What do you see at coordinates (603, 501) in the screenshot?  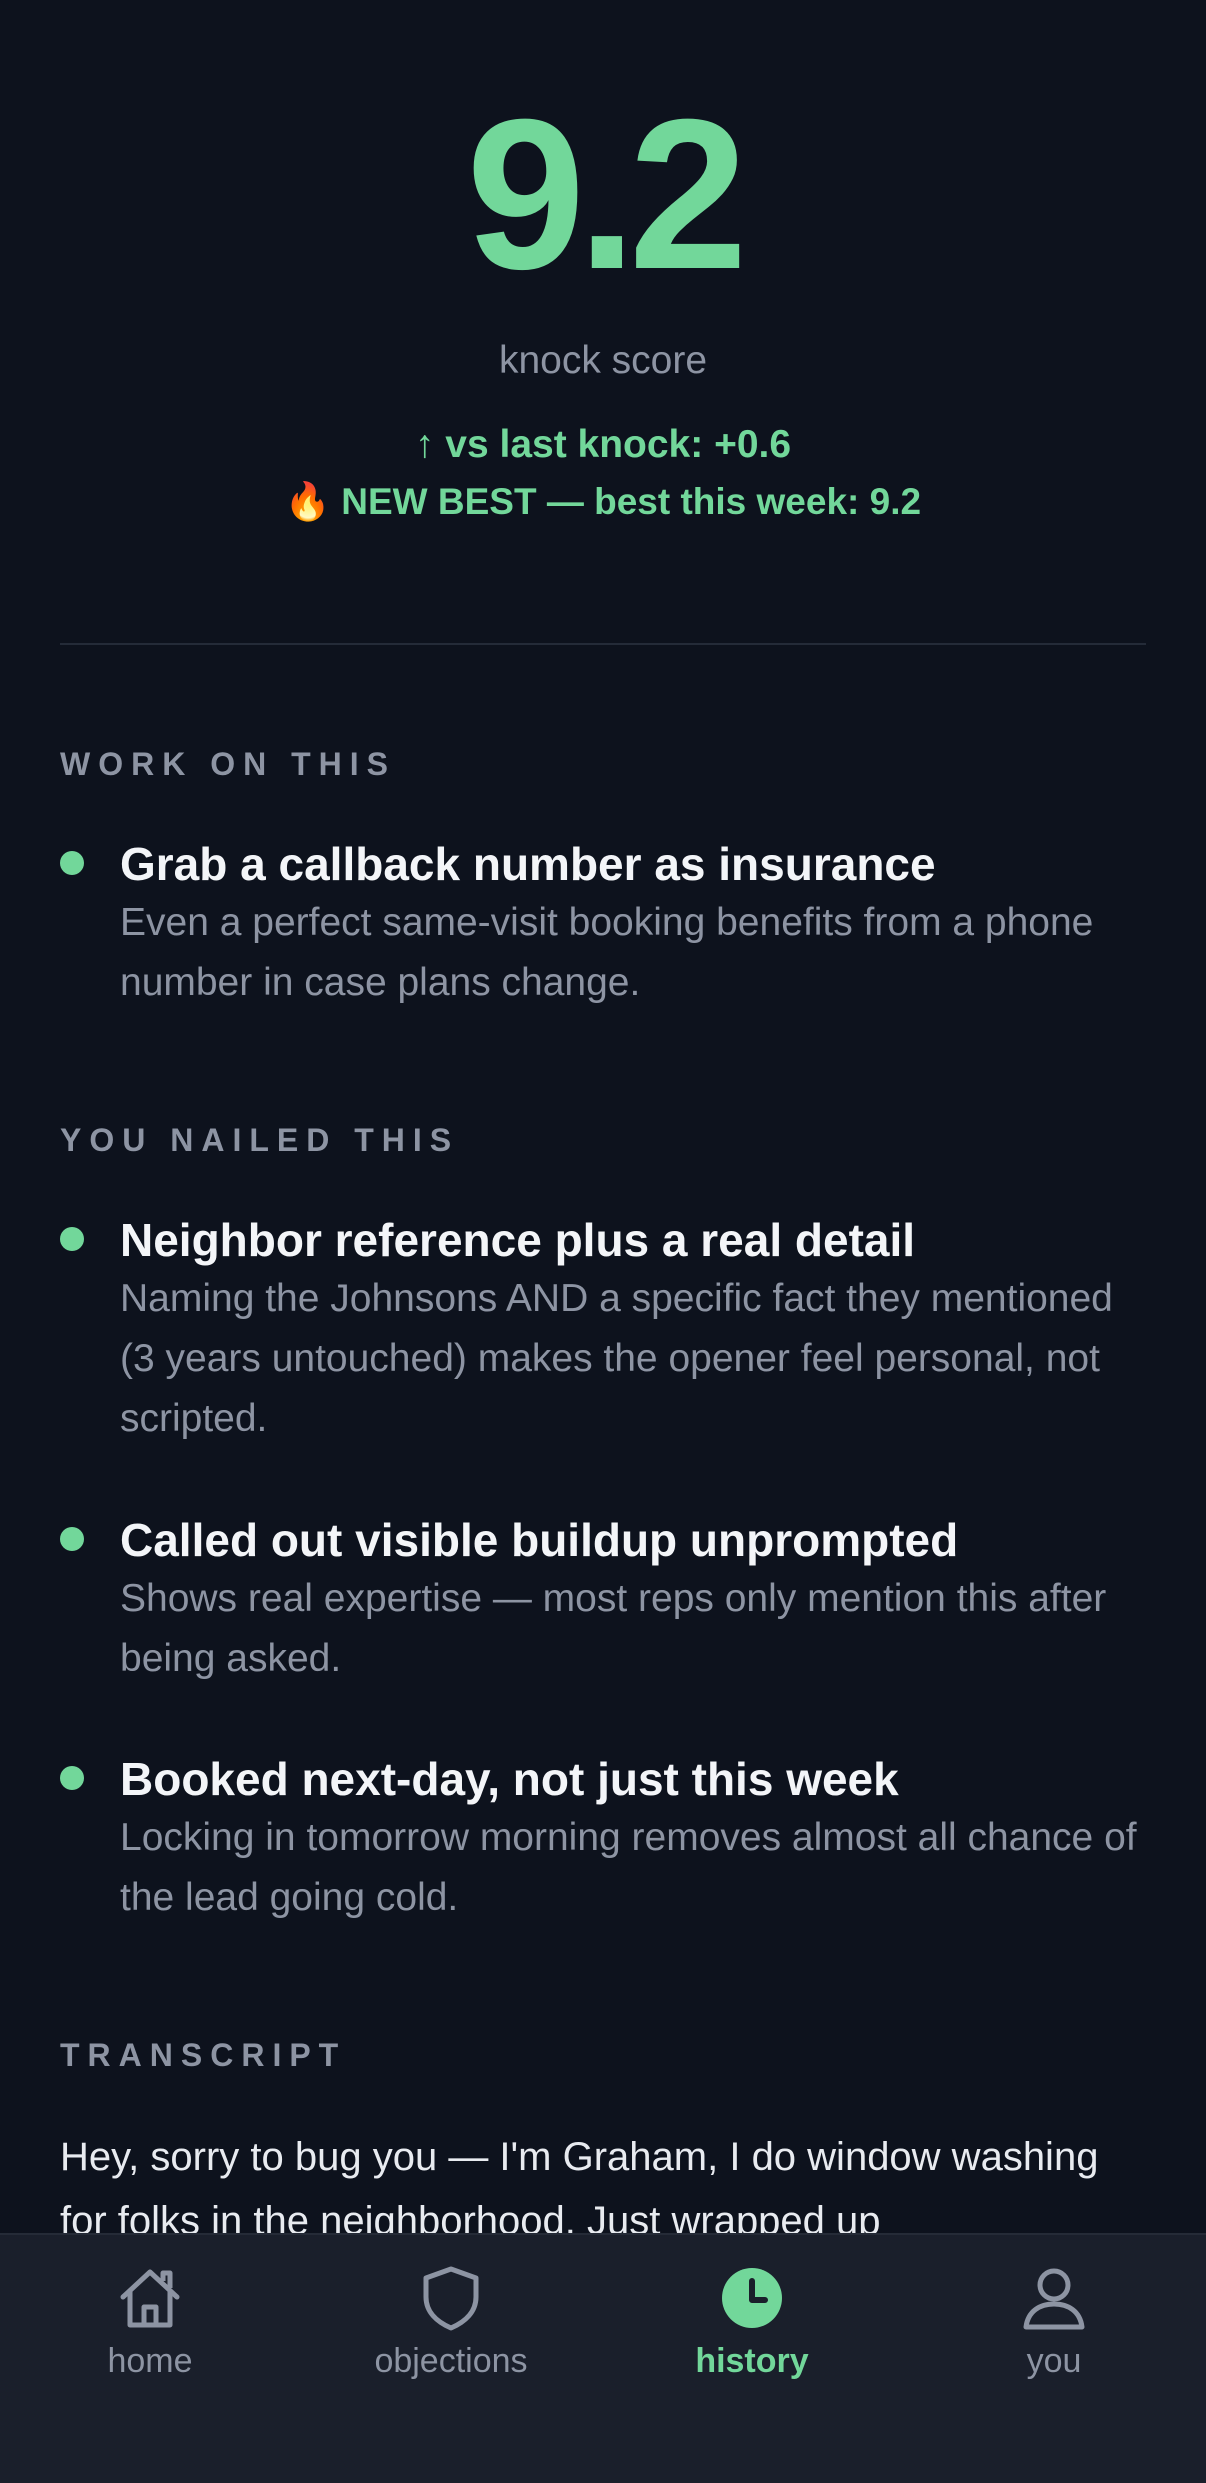 I see `best-badge: 🔥 NEW BEST — best this week: 9.2` at bounding box center [603, 501].